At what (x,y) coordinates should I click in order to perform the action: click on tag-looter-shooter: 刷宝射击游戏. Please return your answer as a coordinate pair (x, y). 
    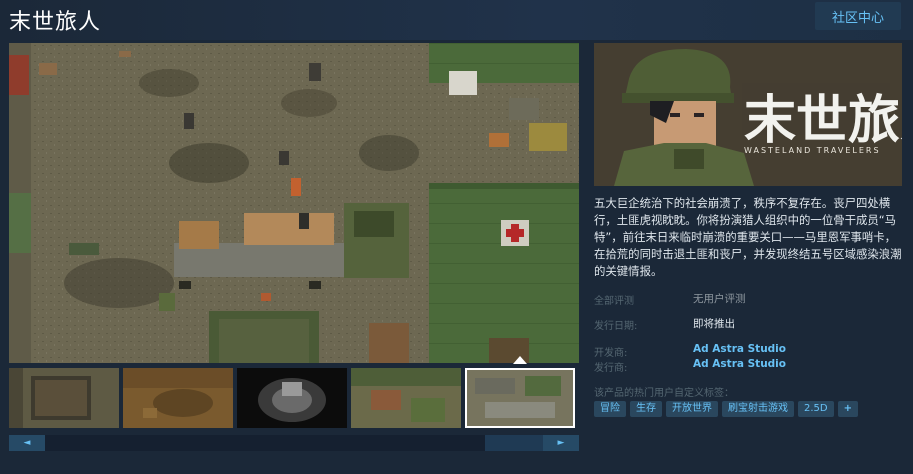
    Looking at the image, I should click on (758, 409).